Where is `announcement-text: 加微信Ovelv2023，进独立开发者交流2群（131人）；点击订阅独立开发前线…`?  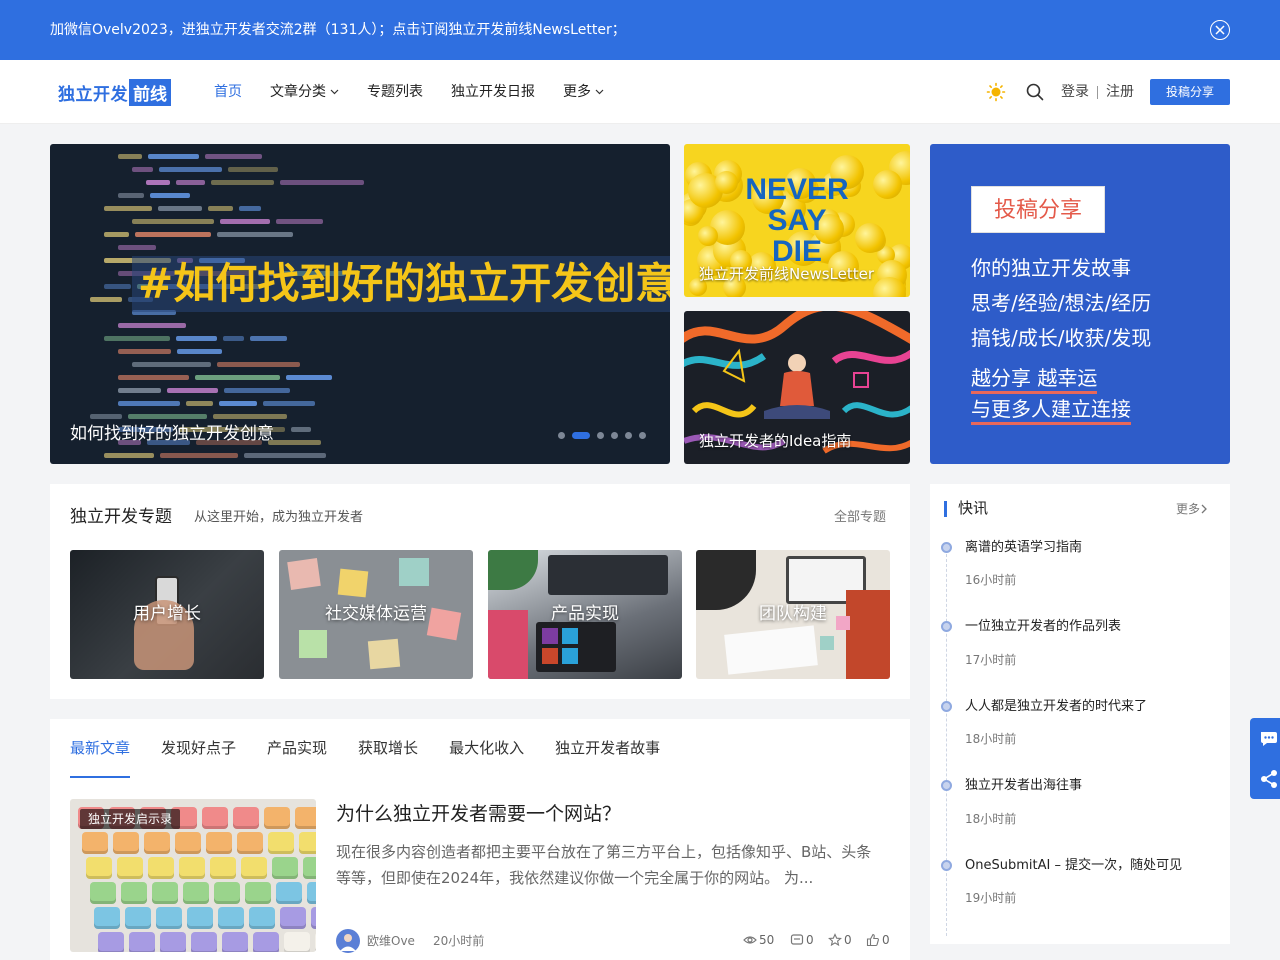 announcement-text: 加微信Ovelv2023，进独立开发者交流2群（131人）；点击订阅独立开发前线… is located at coordinates (338, 30).